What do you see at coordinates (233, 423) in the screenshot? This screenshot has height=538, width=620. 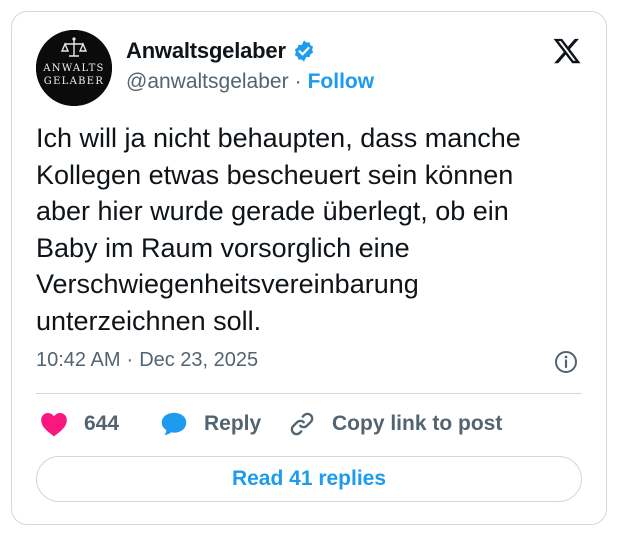 I see `reply-label: Reply` at bounding box center [233, 423].